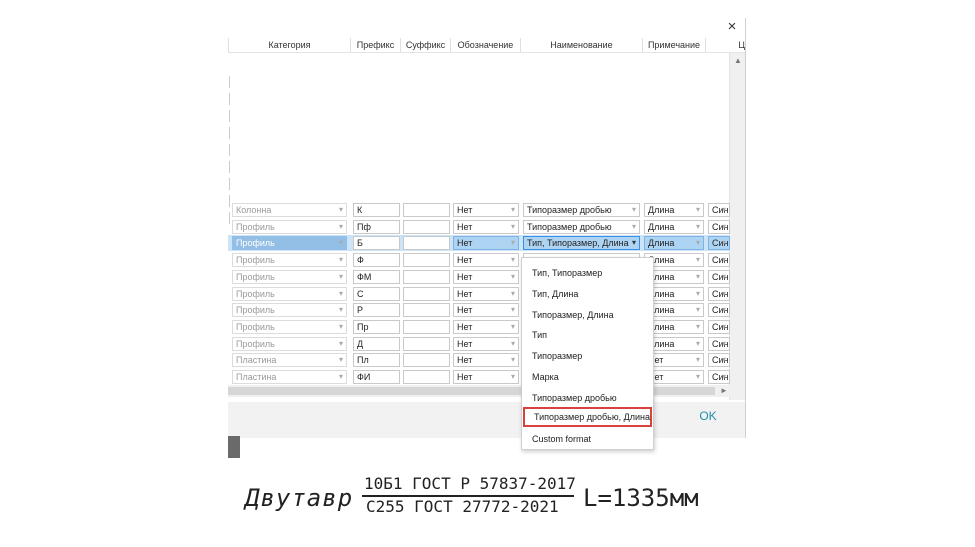 The image size is (975, 547). Describe the element at coordinates (737, 61) in the screenshot. I see `arrow-up-icon: ▲` at that location.